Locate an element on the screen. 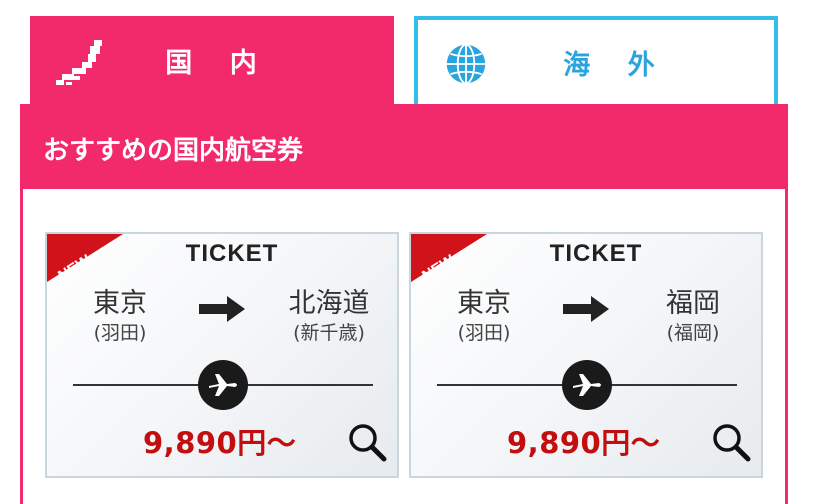  destination-airport: (新千歳) is located at coordinates (329, 333).